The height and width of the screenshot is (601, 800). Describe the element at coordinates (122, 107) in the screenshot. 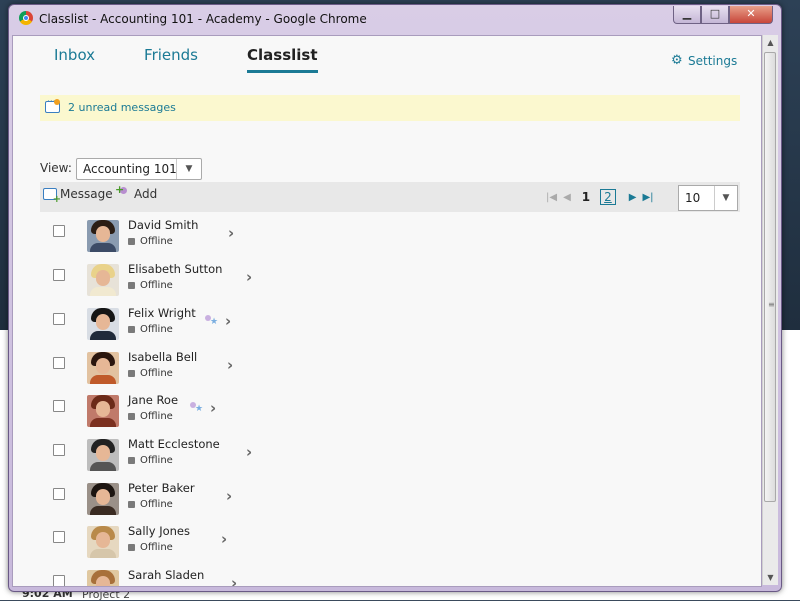

I see `unread-messages-link: 2 unread messages` at that location.